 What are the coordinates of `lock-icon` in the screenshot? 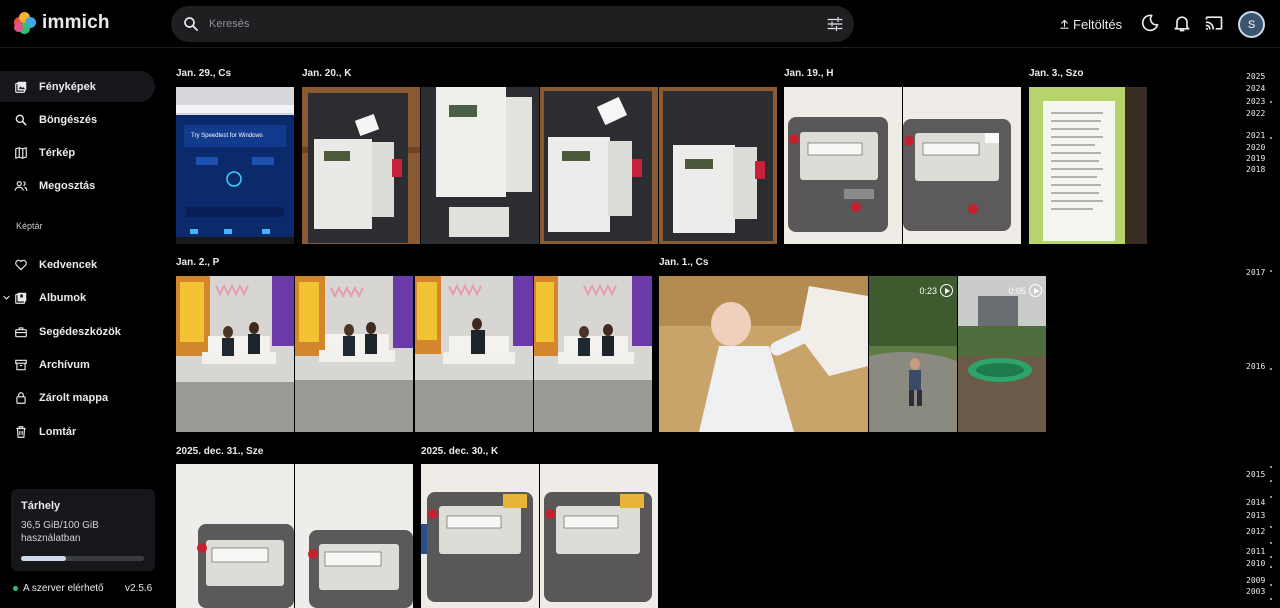 It's located at (21, 397).